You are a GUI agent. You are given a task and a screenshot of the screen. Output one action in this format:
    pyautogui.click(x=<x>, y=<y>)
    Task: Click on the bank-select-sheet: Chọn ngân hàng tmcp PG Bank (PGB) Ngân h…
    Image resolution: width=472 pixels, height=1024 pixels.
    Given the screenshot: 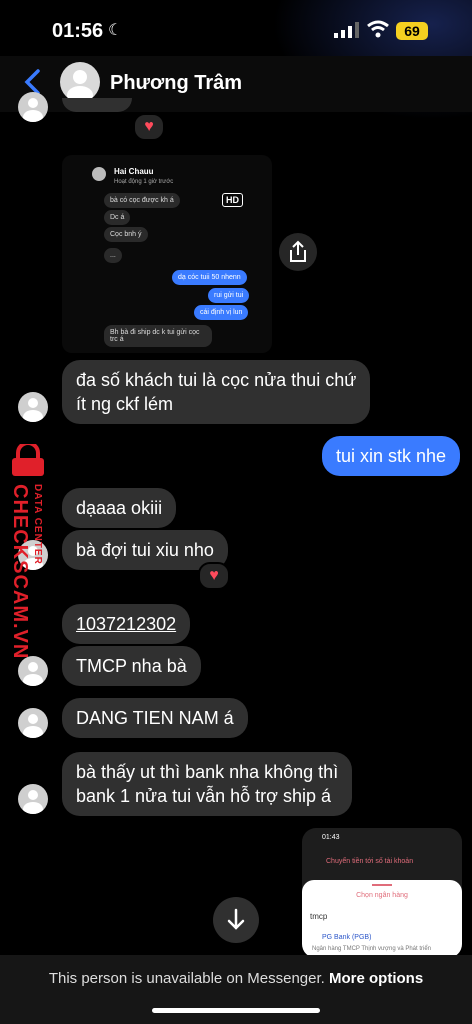 What is the action you would take?
    pyautogui.click(x=382, y=919)
    